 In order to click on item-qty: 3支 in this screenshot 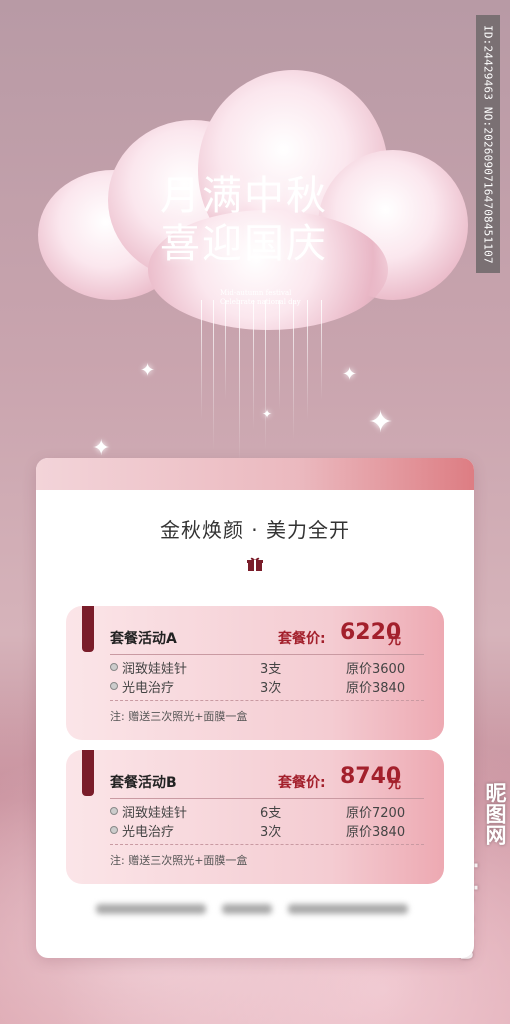, I will do `click(271, 669)`.